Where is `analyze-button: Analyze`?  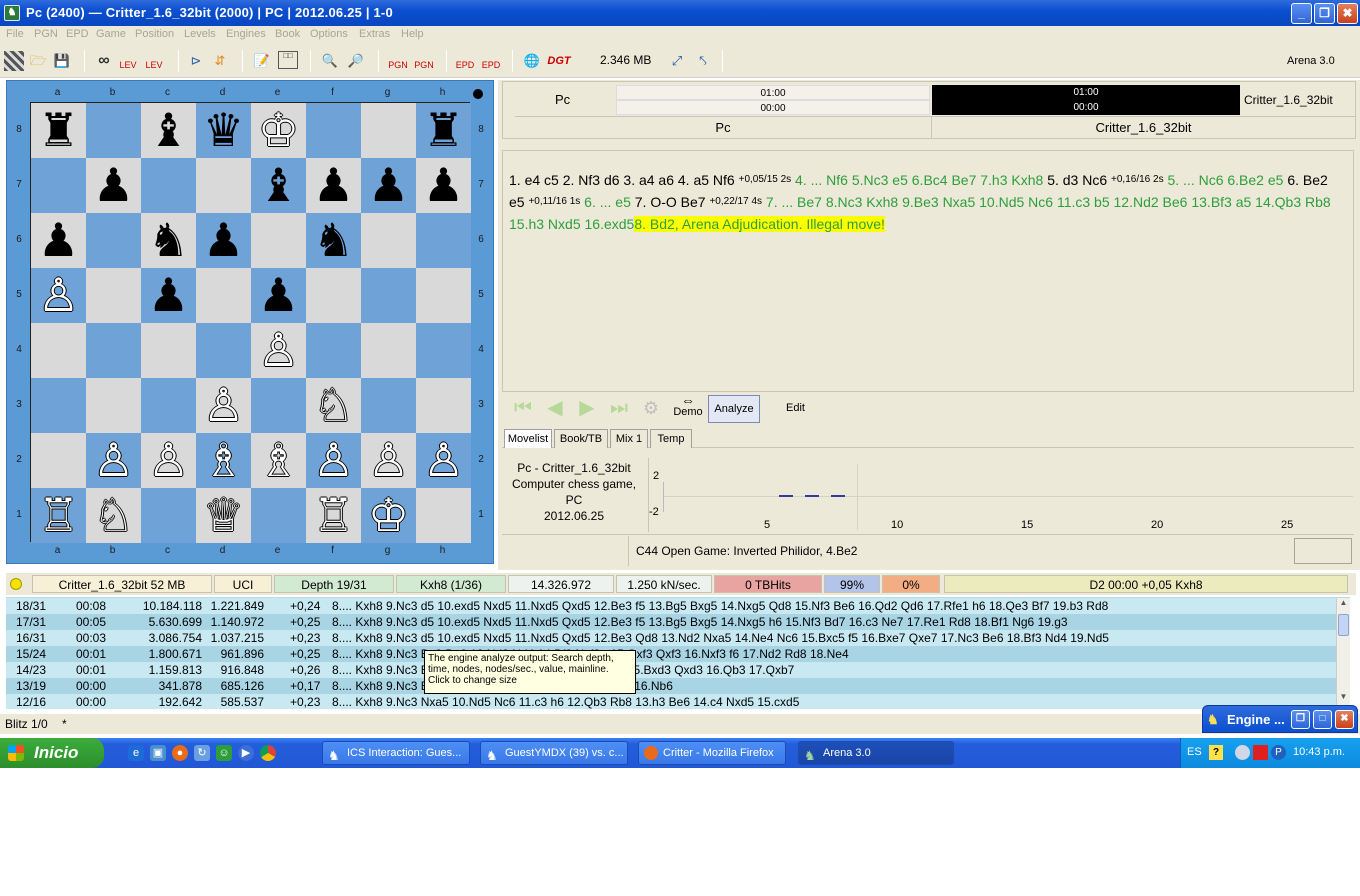 analyze-button: Analyze is located at coordinates (734, 409).